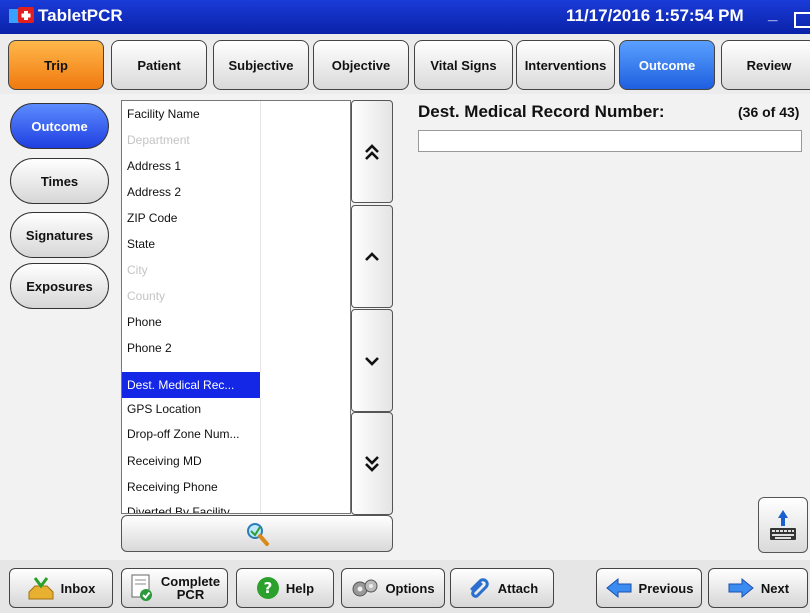  I want to click on title-bar: TabletPCR 11/17/2016 1:57:54 PM _, so click(405, 17).